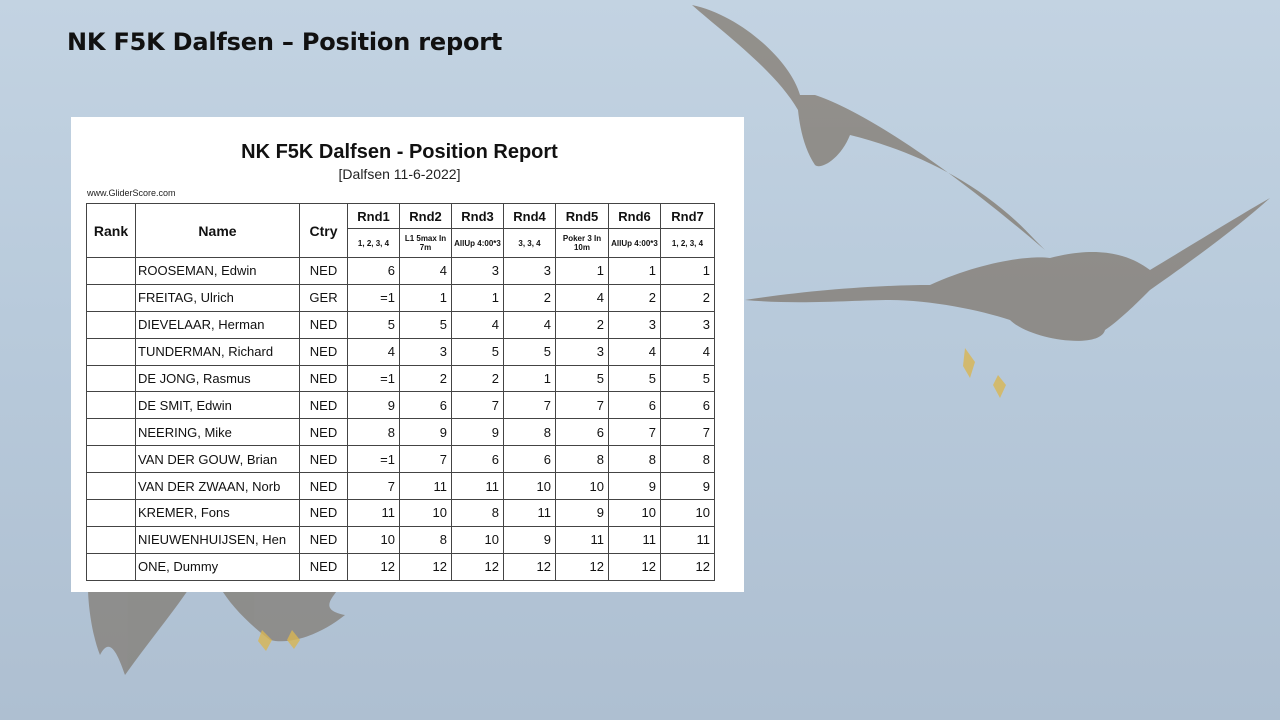 Image resolution: width=1280 pixels, height=720 pixels. What do you see at coordinates (399, 174) in the screenshot?
I see `report-subtitle: [Dalfsen 11-6-2022]` at bounding box center [399, 174].